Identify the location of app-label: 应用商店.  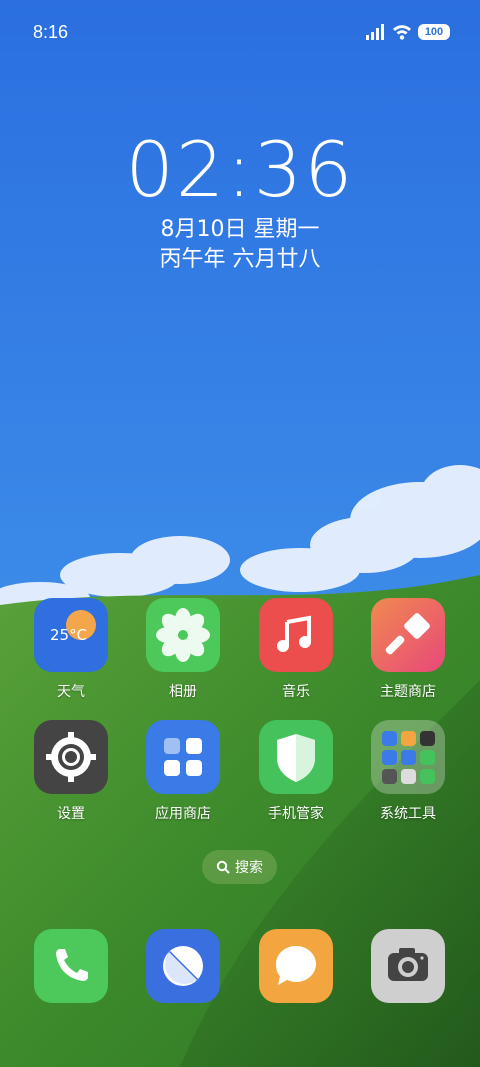
(183, 814).